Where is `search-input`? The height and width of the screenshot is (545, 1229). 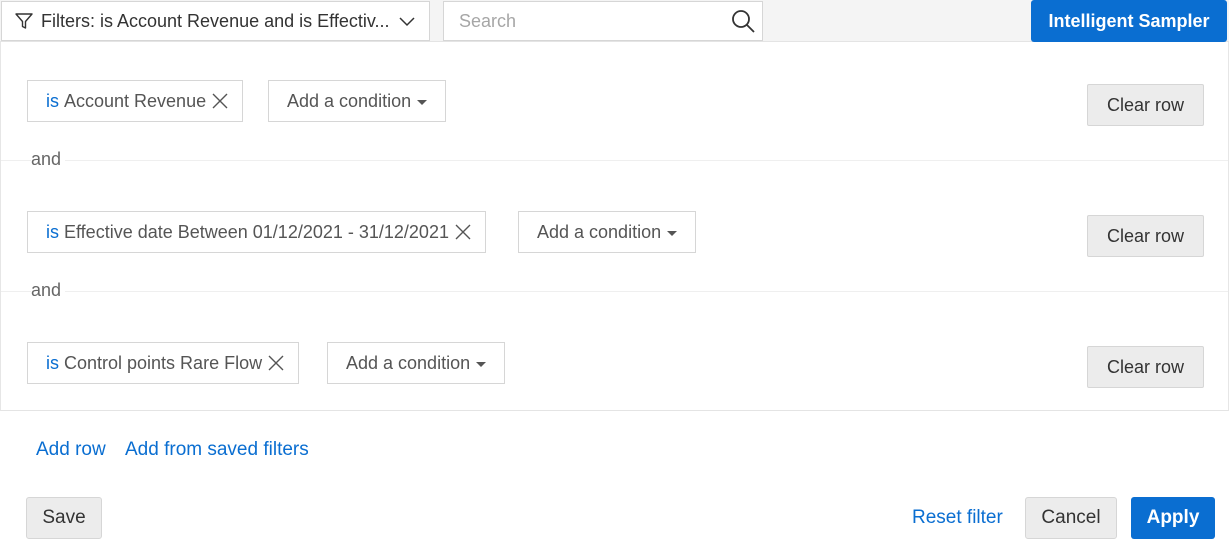 search-input is located at coordinates (587, 21).